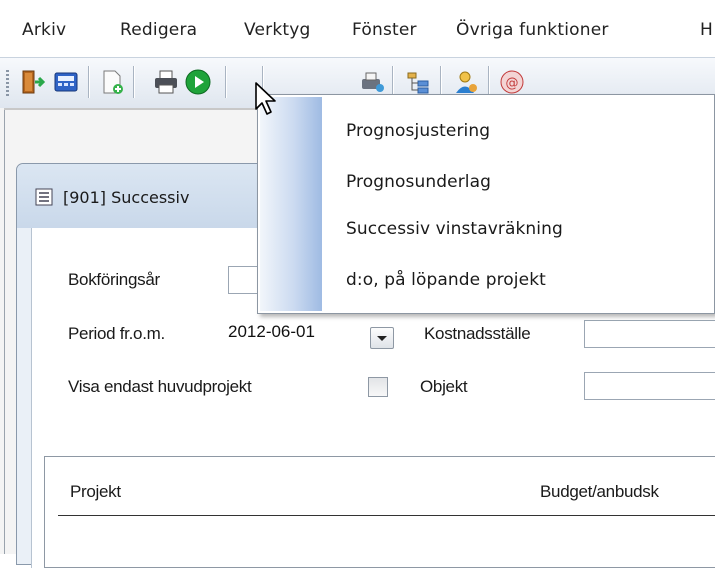 The image size is (715, 568). Describe the element at coordinates (291, 204) in the screenshot. I see `menu-icon-strip` at that location.